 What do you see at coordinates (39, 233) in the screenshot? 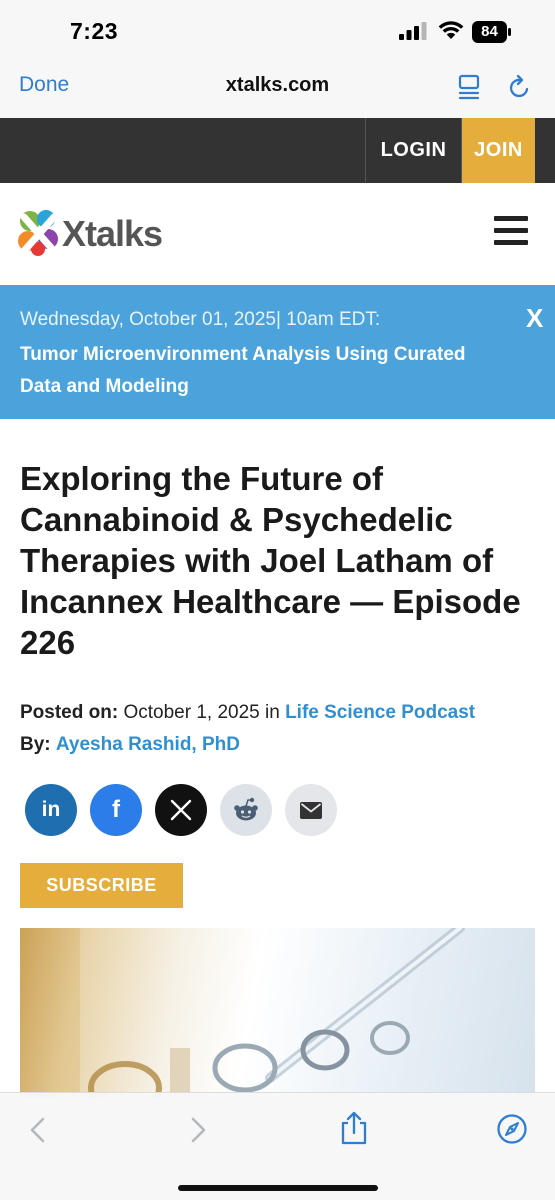
I see `xtalks-logo-icon` at bounding box center [39, 233].